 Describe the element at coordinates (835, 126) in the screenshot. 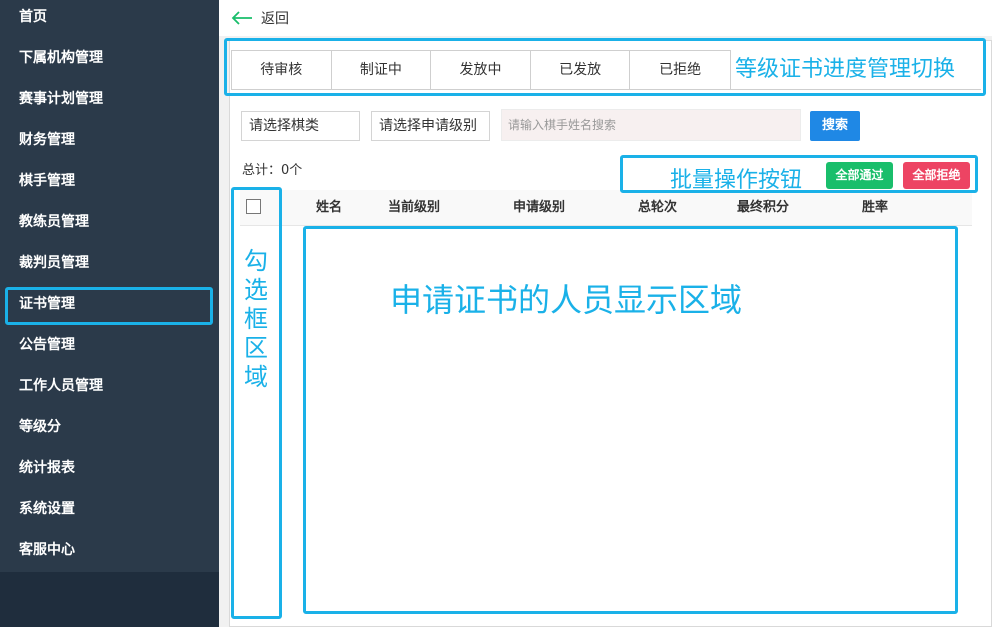

I see `search-button: 搜索` at that location.